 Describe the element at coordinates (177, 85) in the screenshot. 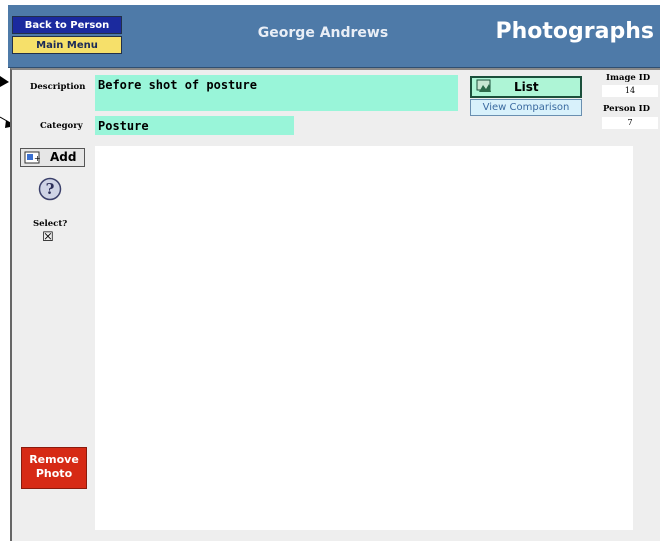

I see `description-value: Before shot of posture` at that location.